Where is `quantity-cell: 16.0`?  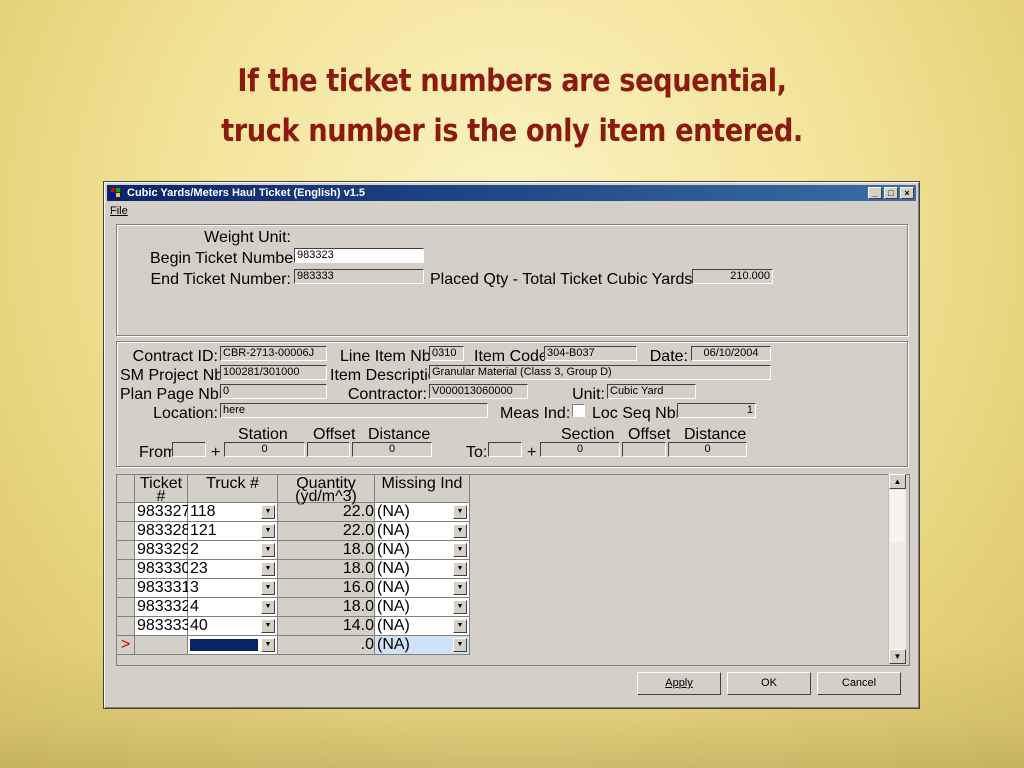
quantity-cell: 16.0 is located at coordinates (326, 588).